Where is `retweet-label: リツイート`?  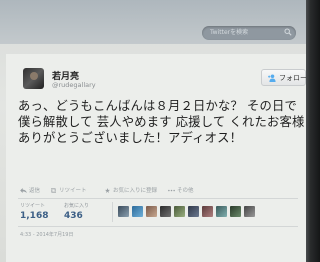 retweet-label: リツイート is located at coordinates (73, 191).